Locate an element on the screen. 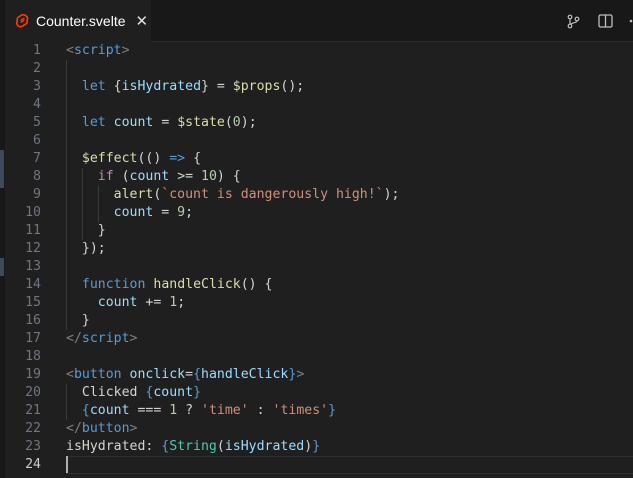  code-line: 7 $effect(() => { is located at coordinates (319, 159).